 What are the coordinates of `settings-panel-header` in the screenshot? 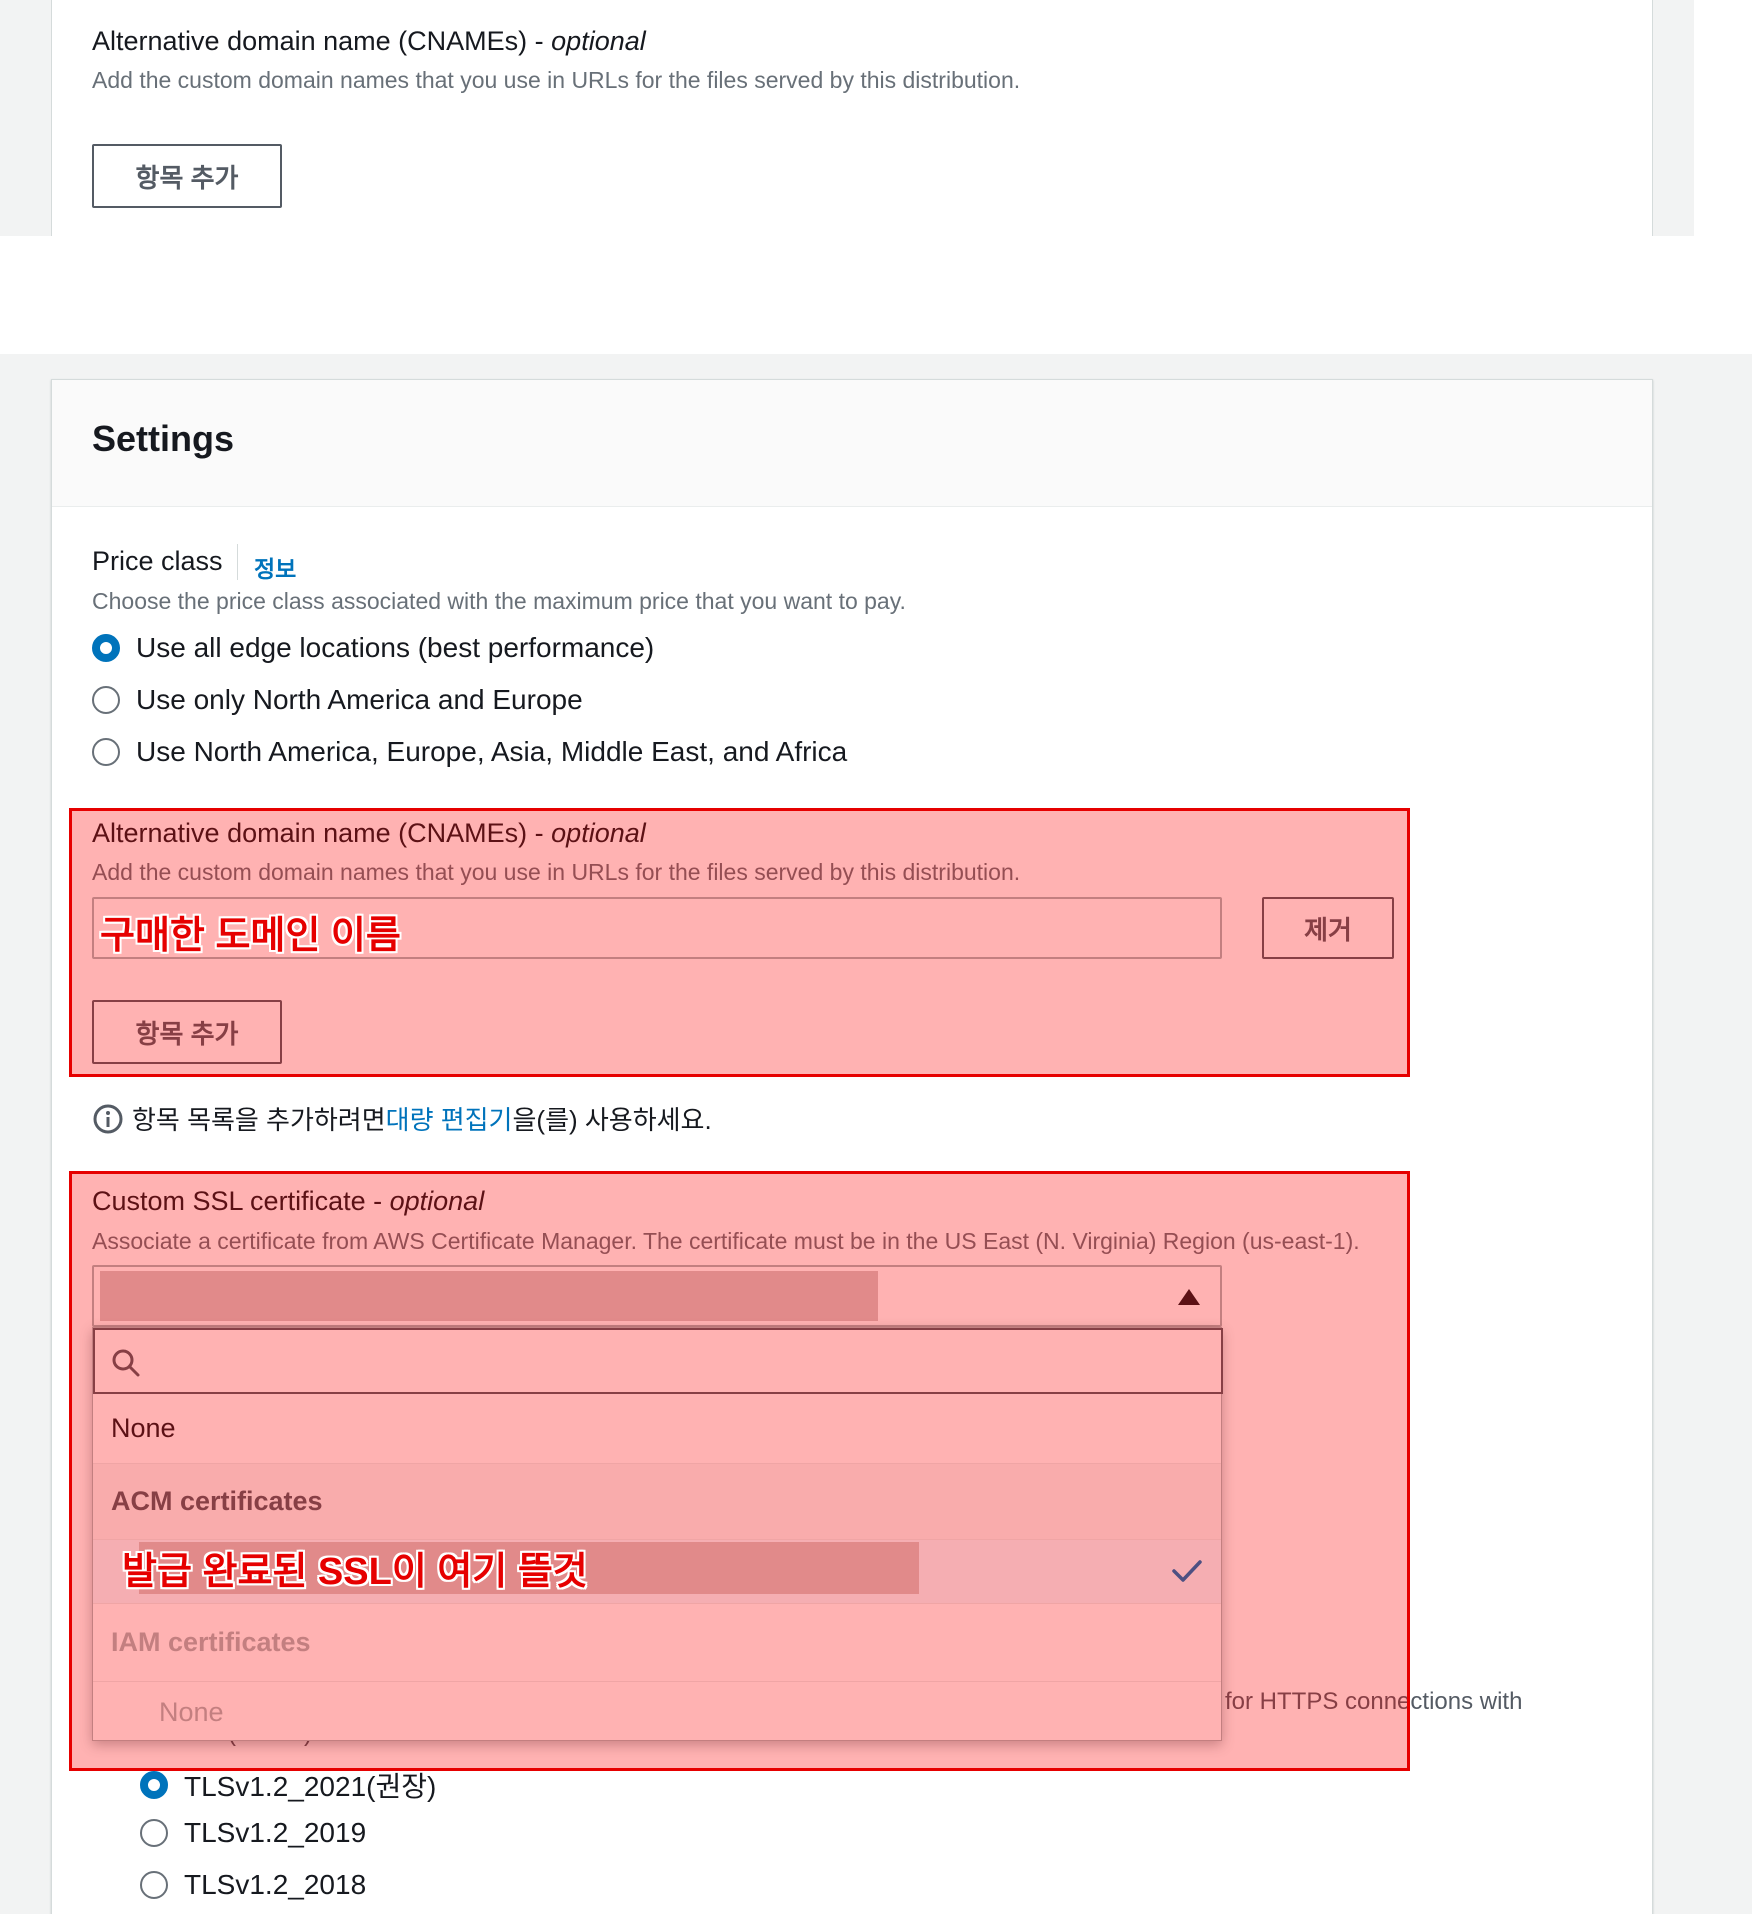 It's located at (852, 443).